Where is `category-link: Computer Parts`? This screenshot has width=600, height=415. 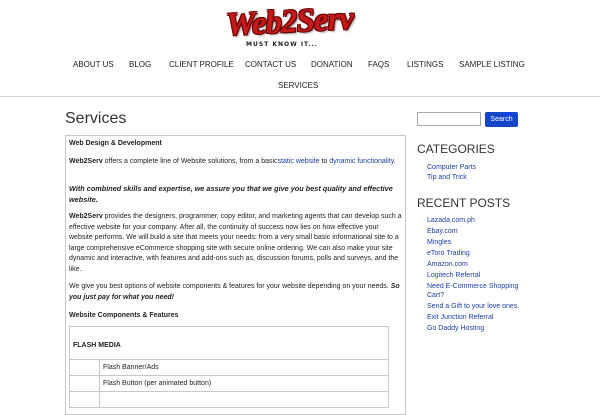
category-link: Computer Parts is located at coordinates (451, 167).